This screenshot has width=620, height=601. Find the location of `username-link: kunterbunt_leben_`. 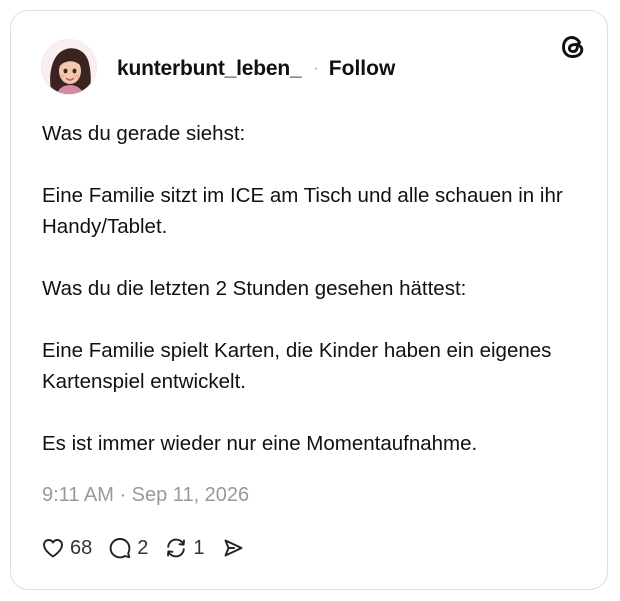

username-link: kunterbunt_leben_ is located at coordinates (209, 69).